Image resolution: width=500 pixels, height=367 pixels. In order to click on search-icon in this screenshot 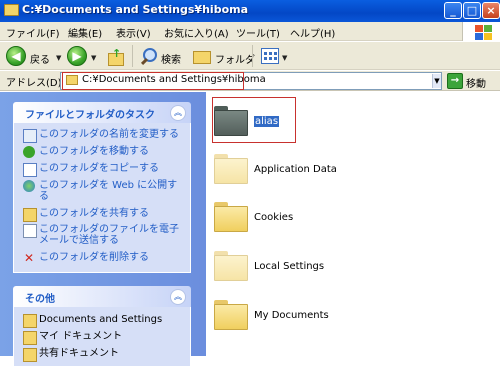, I will do `click(148, 56)`.